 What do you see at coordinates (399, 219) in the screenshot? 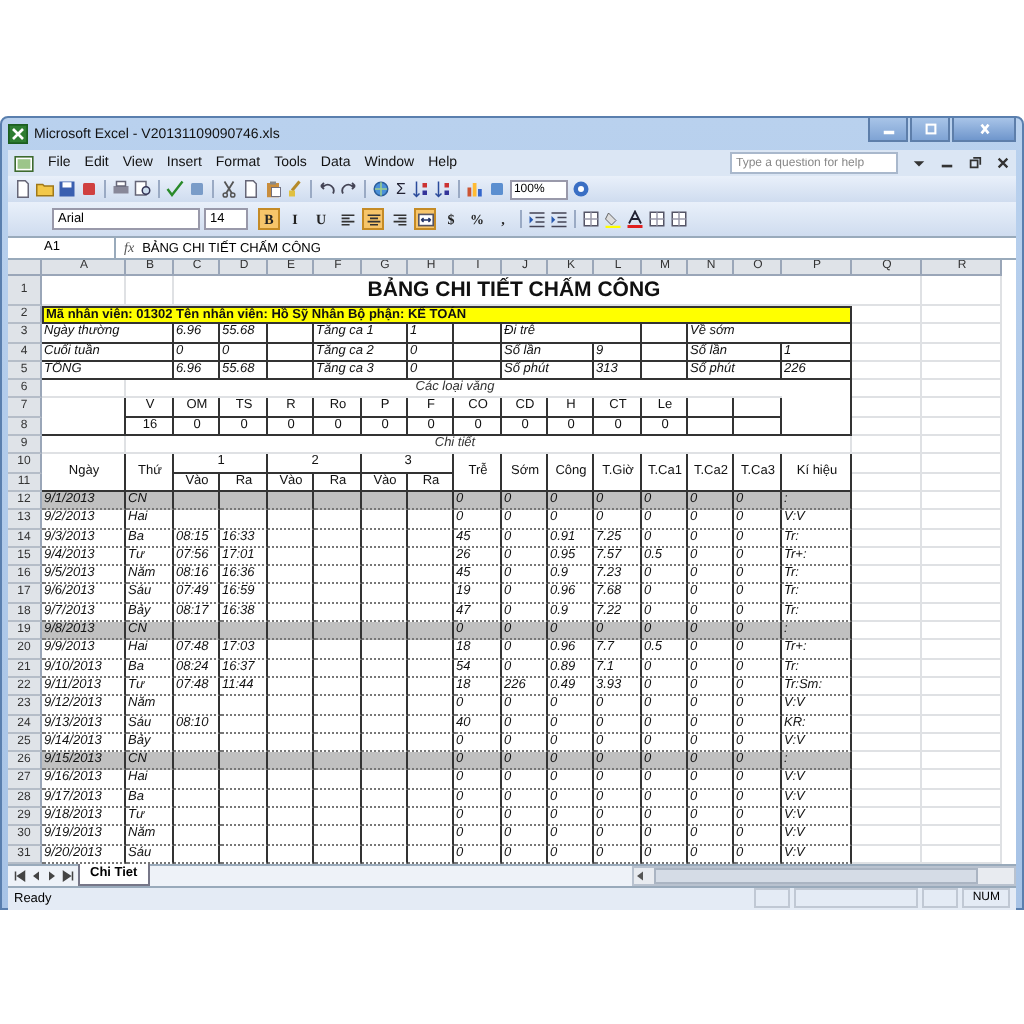
I see `align-right-button` at bounding box center [399, 219].